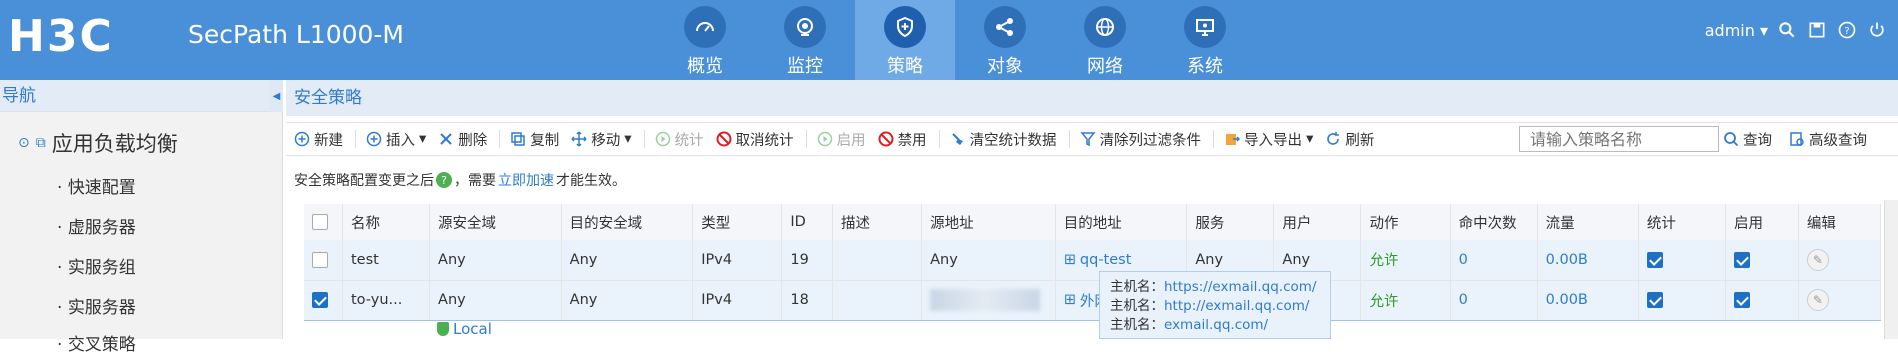 This screenshot has width=1898, height=355. I want to click on monitor-gear-icon, so click(1205, 27).